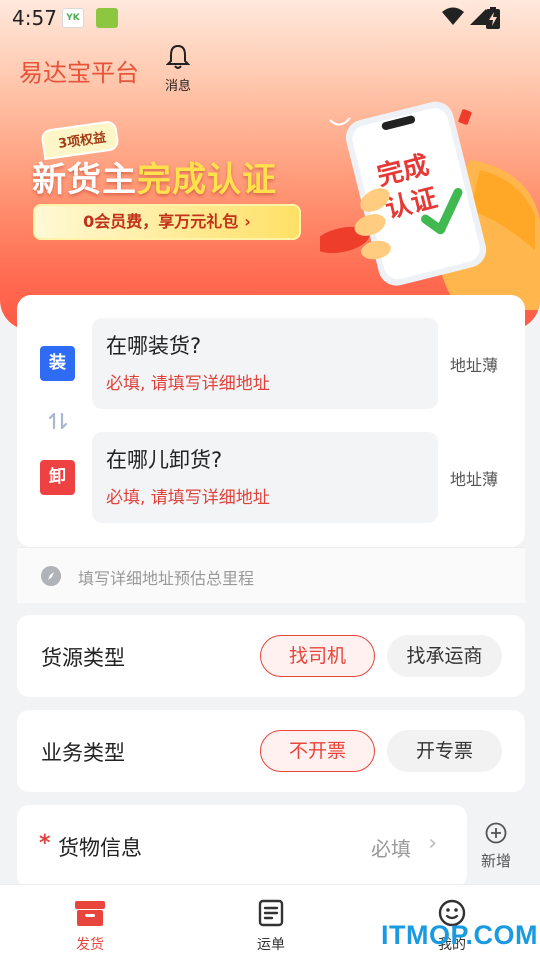  Describe the element at coordinates (271, 913) in the screenshot. I see `document-list-icon` at that location.